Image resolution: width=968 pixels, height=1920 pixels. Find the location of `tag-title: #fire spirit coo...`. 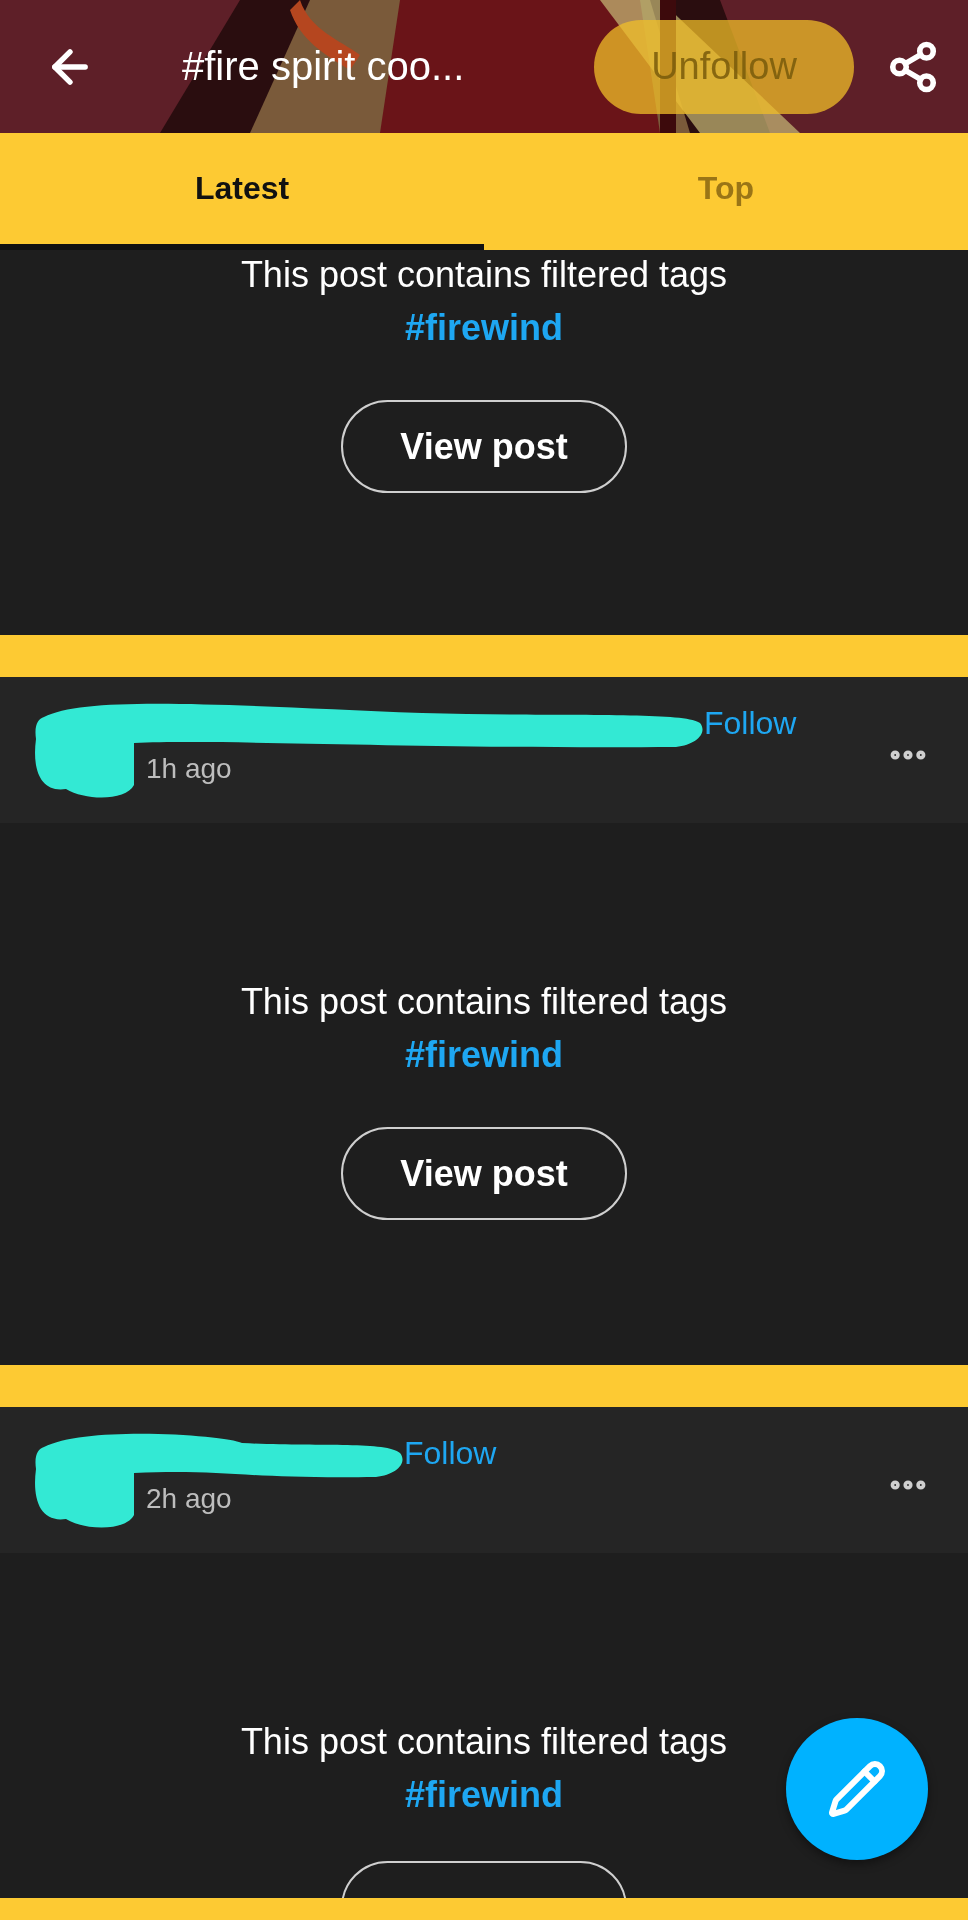

tag-title: #fire spirit coo... is located at coordinates (324, 66).